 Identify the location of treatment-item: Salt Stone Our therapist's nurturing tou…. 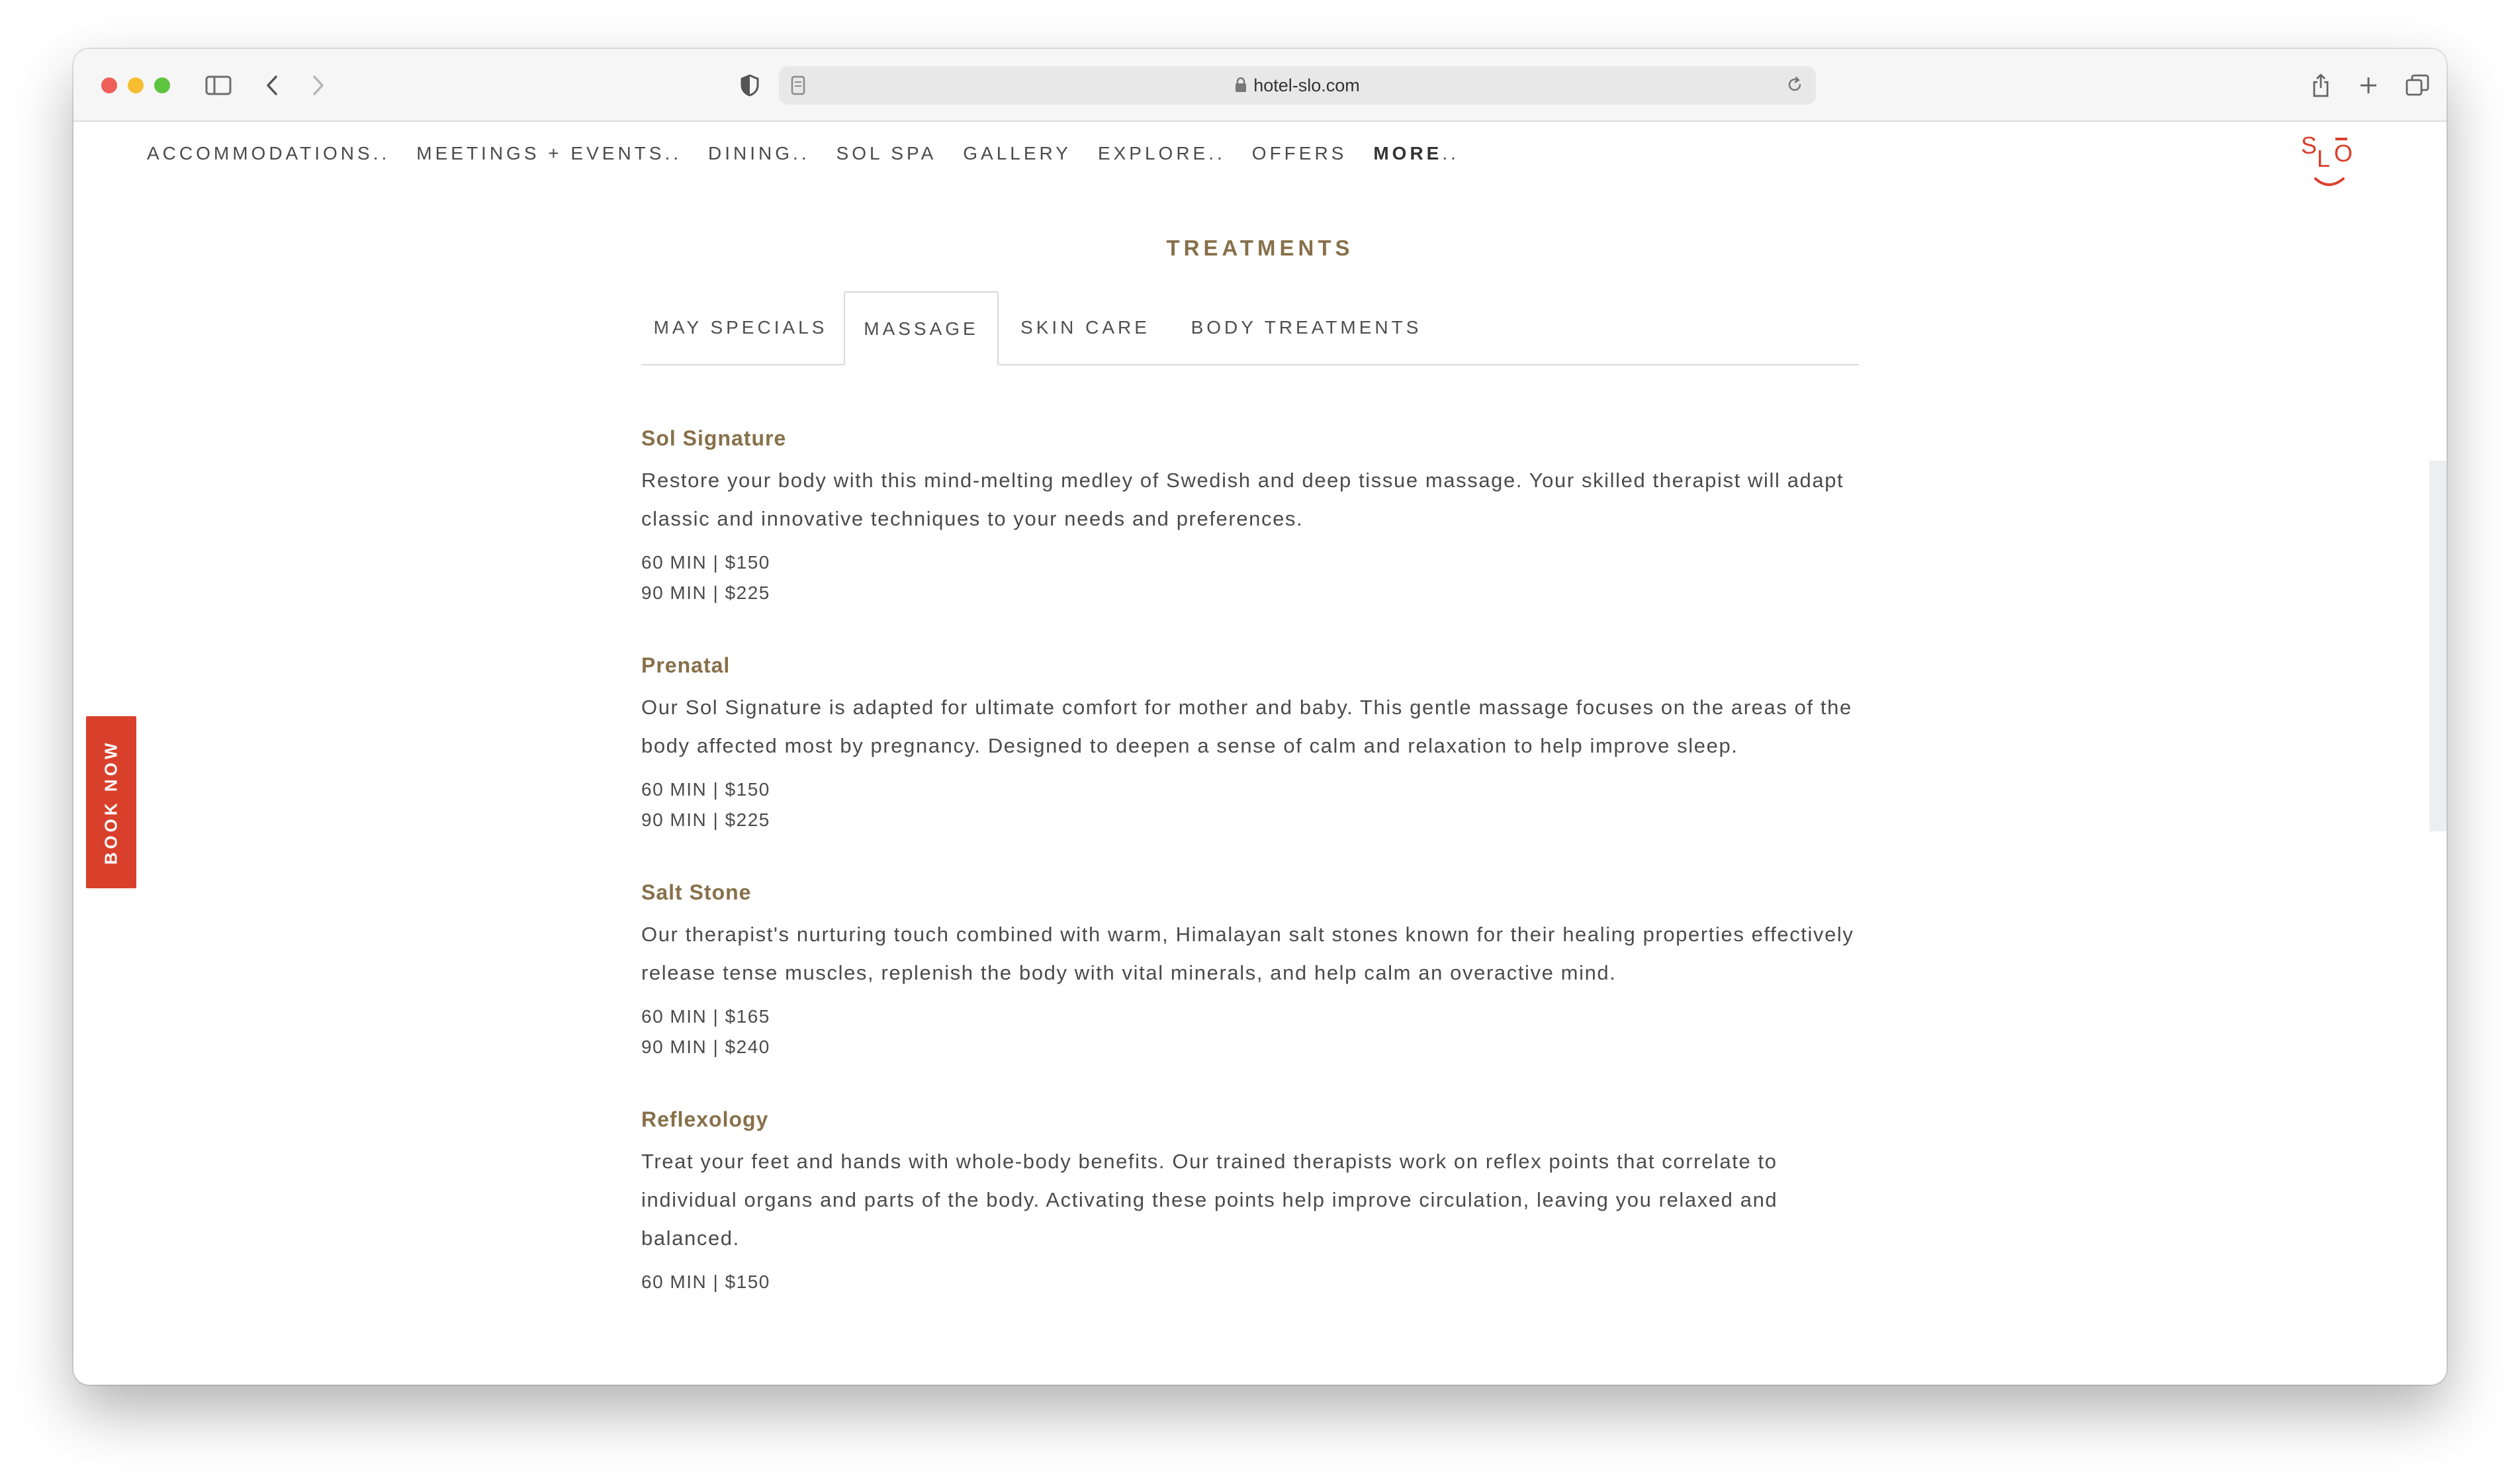
(1253, 971).